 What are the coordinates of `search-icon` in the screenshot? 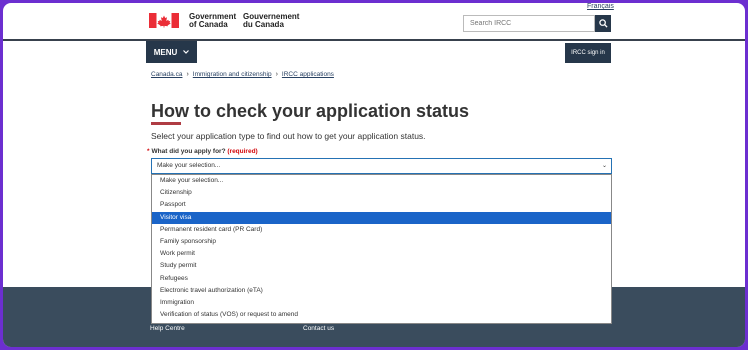 It's located at (603, 23).